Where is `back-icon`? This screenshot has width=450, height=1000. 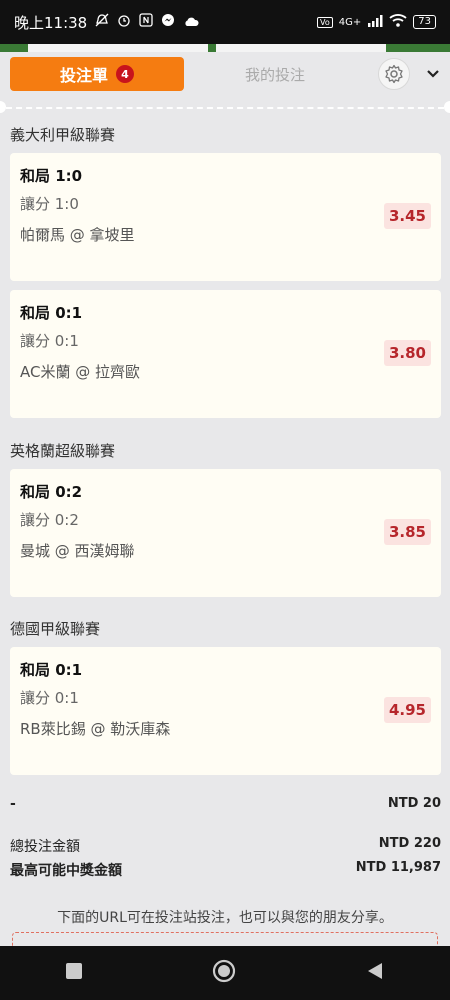
back-icon is located at coordinates (375, 973).